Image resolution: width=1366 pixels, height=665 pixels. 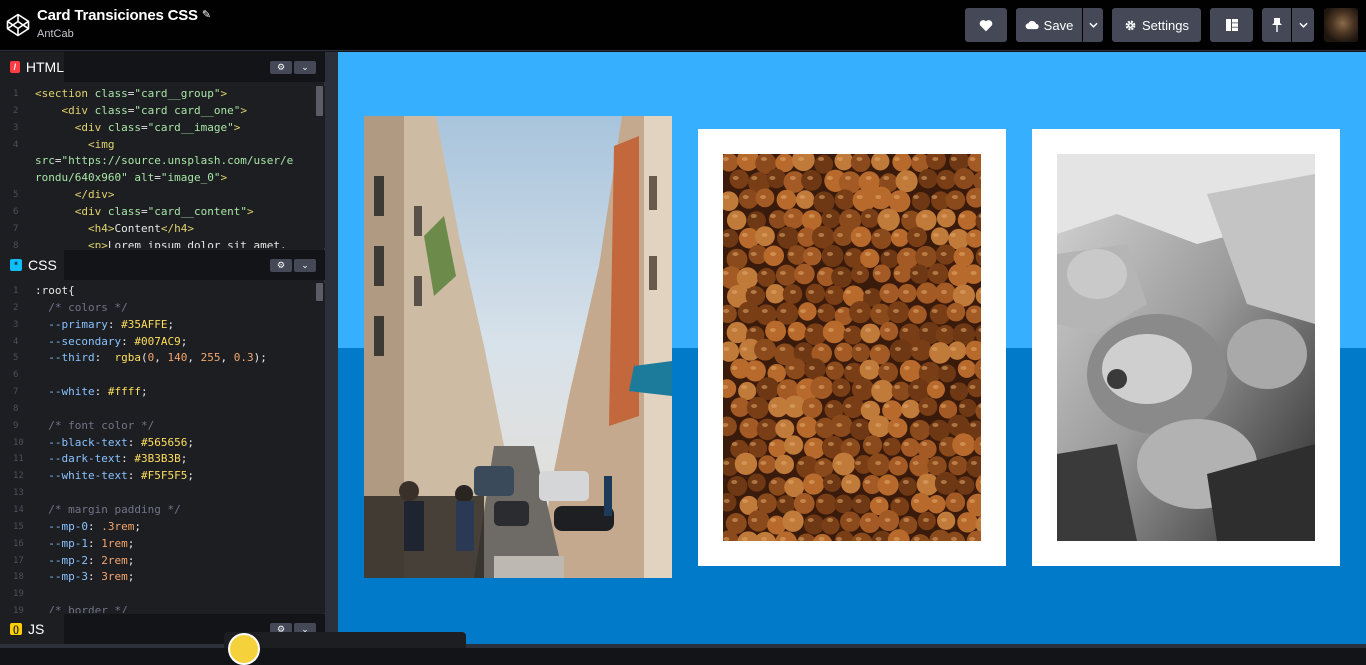 What do you see at coordinates (18, 25) in the screenshot?
I see `codepen-logo-icon` at bounding box center [18, 25].